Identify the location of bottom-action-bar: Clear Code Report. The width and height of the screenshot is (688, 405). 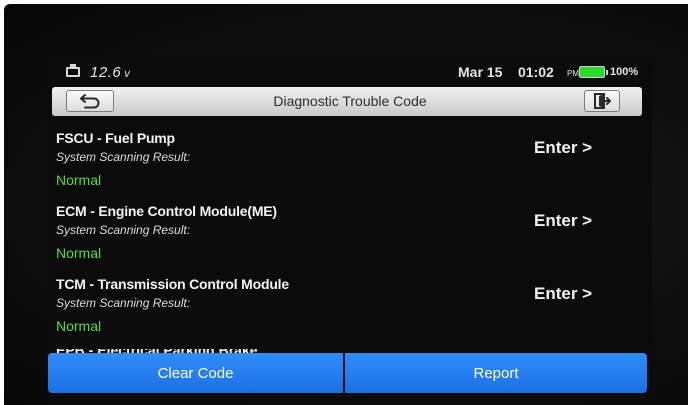
(350, 373).